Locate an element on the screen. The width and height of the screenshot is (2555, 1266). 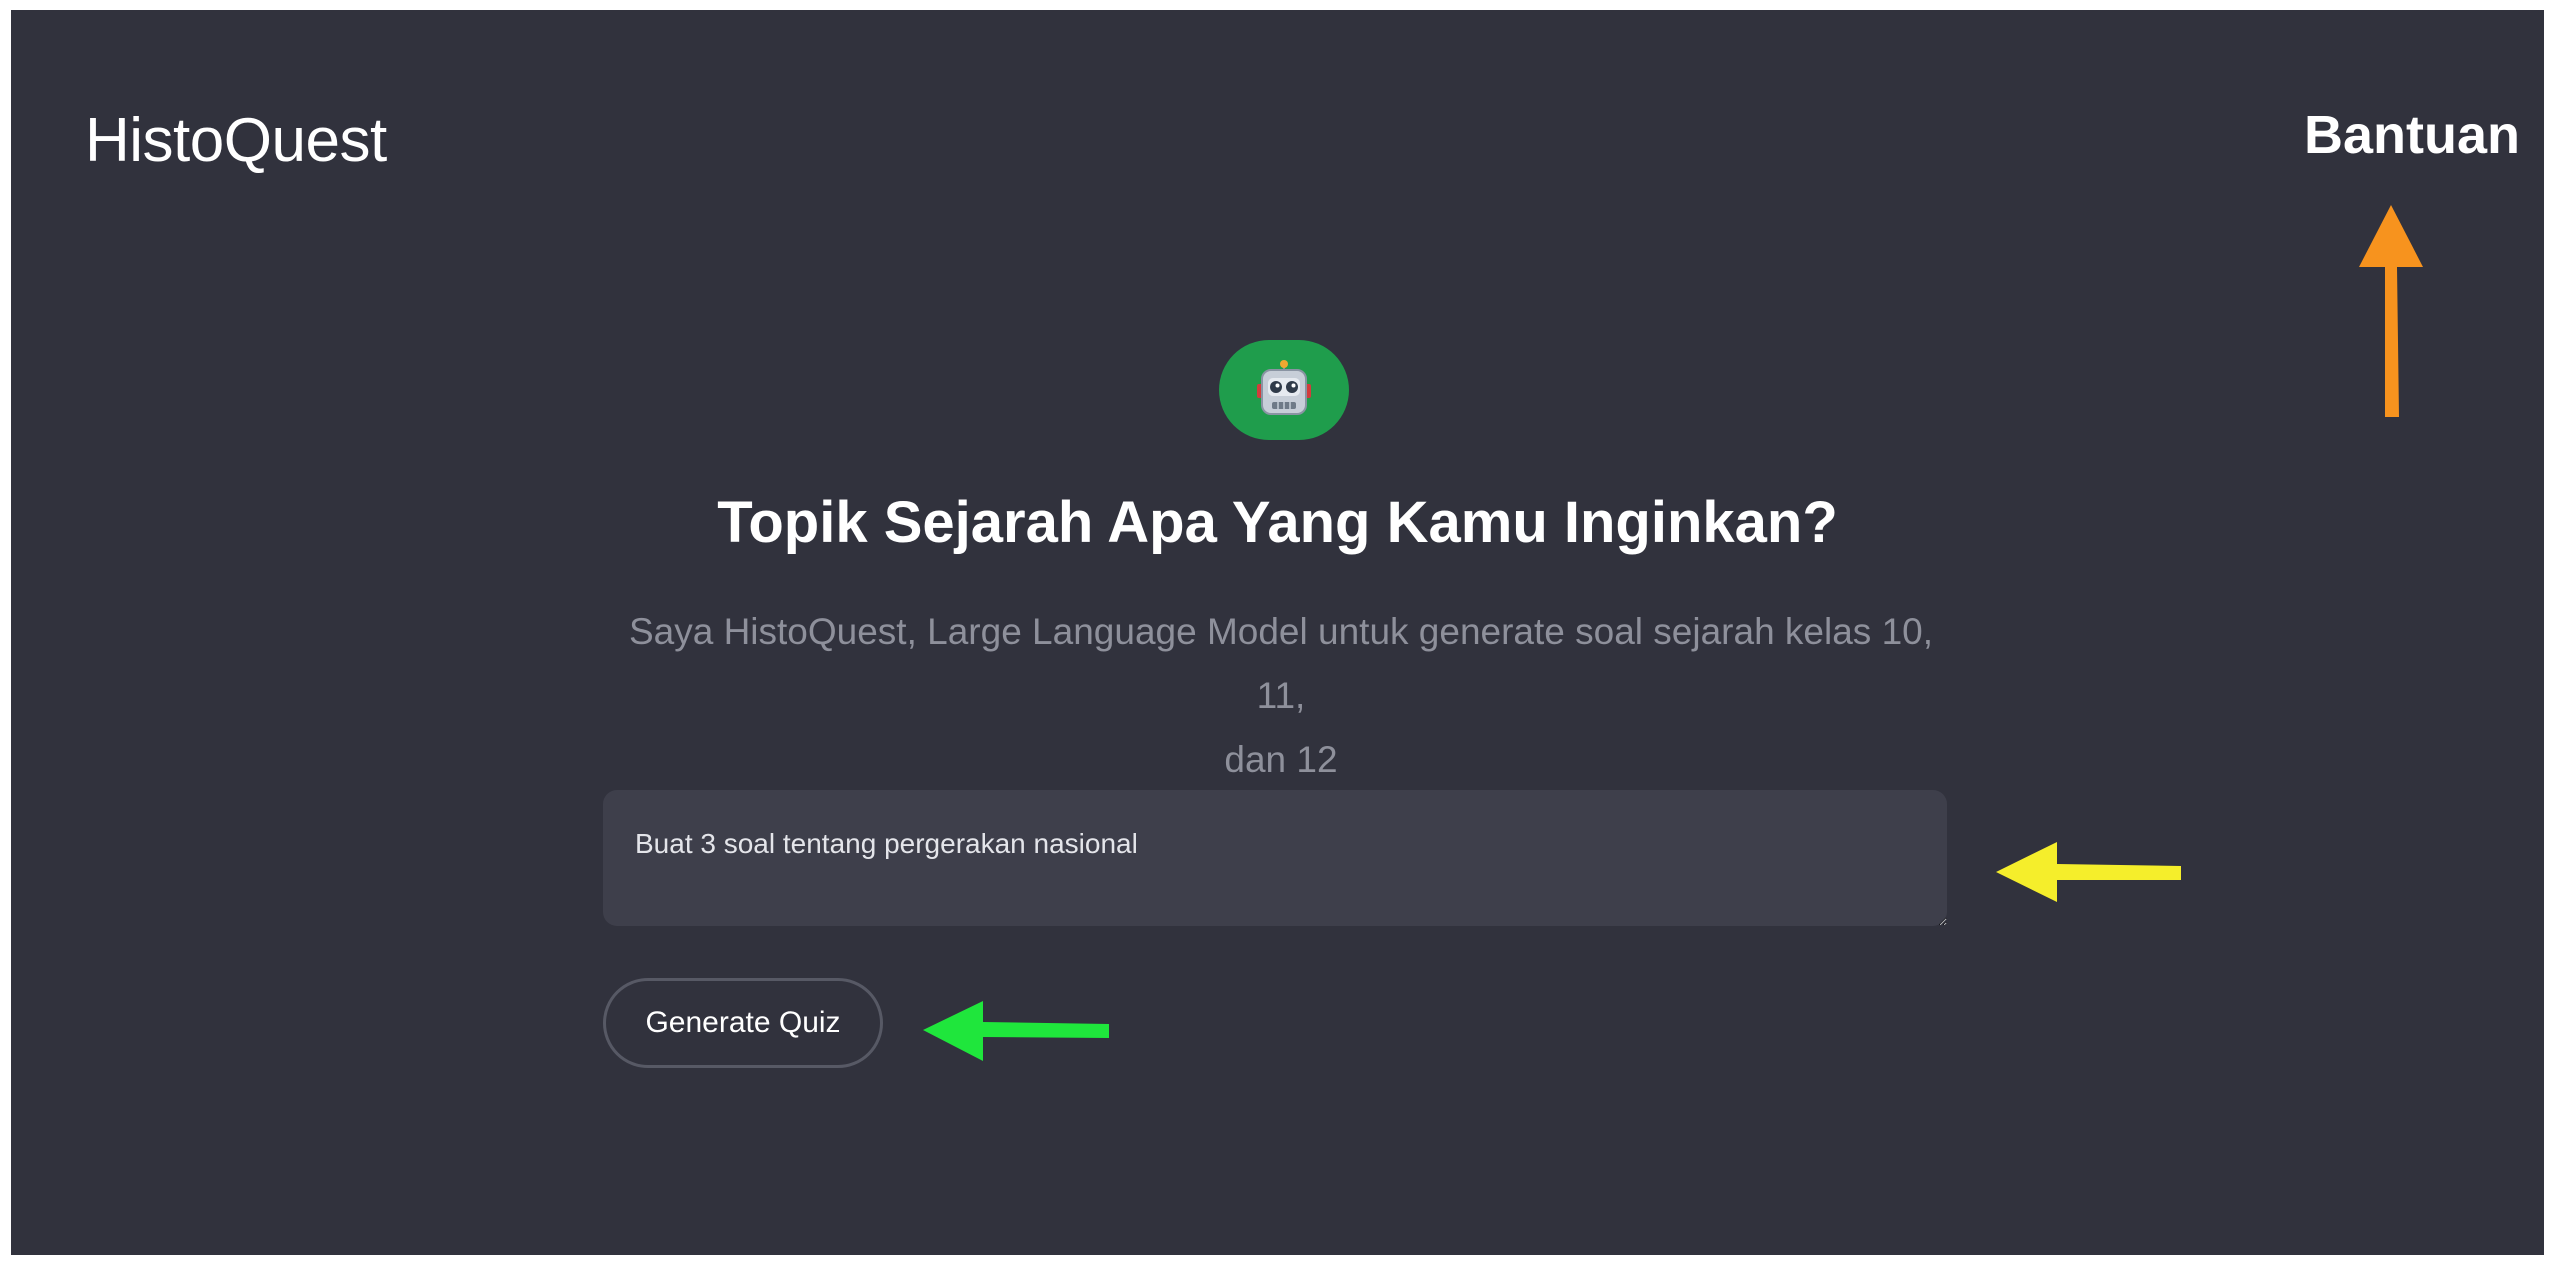
help-annotation-arrow is located at coordinates (2391, 311).